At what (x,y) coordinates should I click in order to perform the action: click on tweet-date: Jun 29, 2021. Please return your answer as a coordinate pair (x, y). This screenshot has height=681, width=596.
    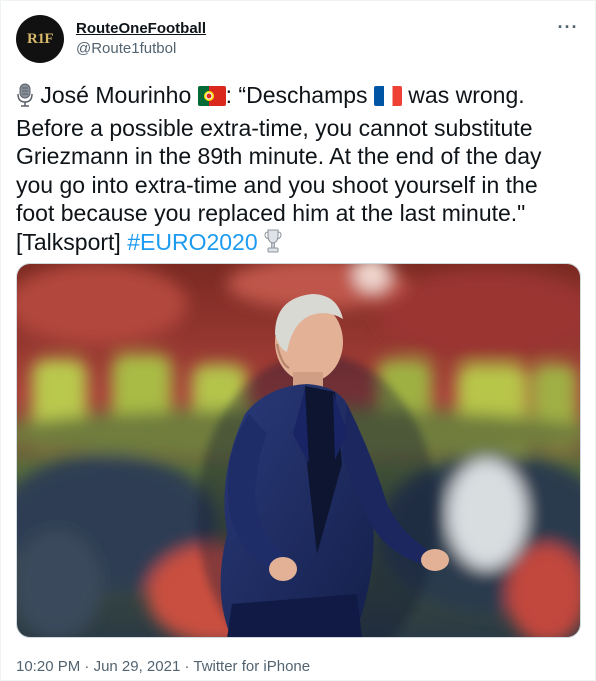
    Looking at the image, I should click on (137, 666).